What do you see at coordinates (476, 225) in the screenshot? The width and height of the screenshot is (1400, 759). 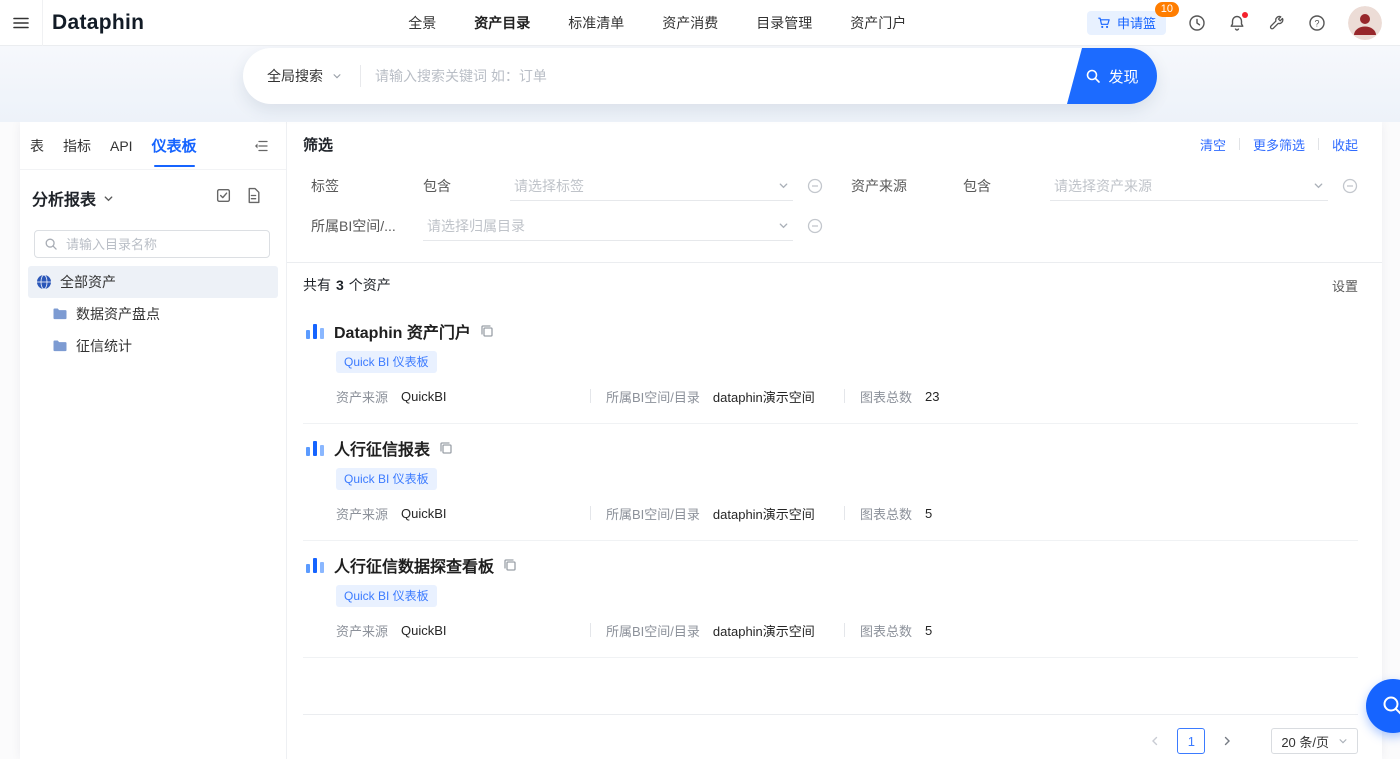 I see `select-placeholder: 请选择归属目录` at bounding box center [476, 225].